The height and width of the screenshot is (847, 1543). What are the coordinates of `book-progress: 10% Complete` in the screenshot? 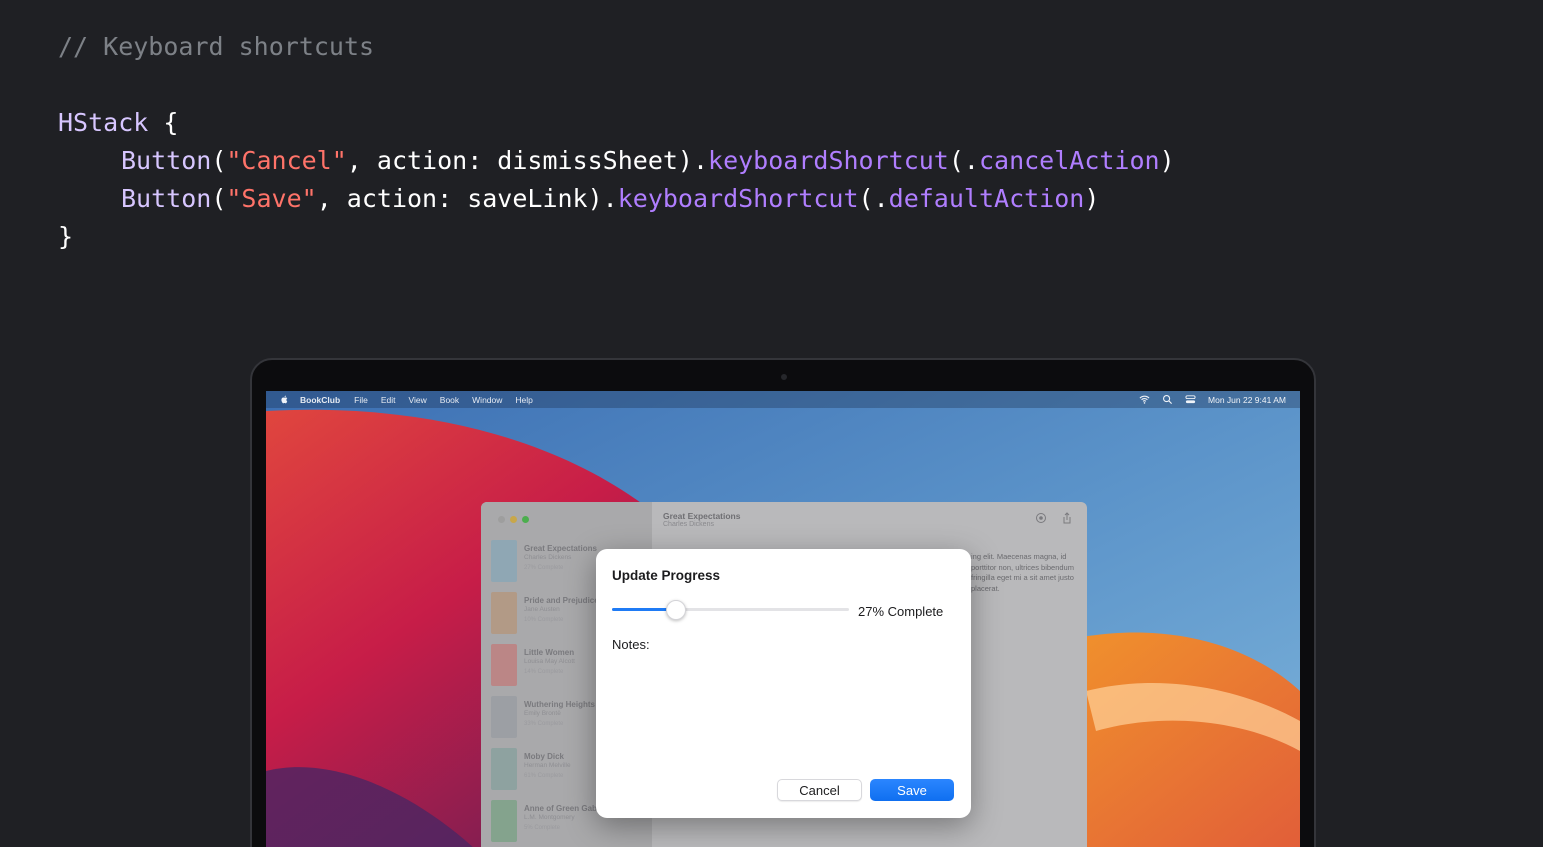 It's located at (544, 620).